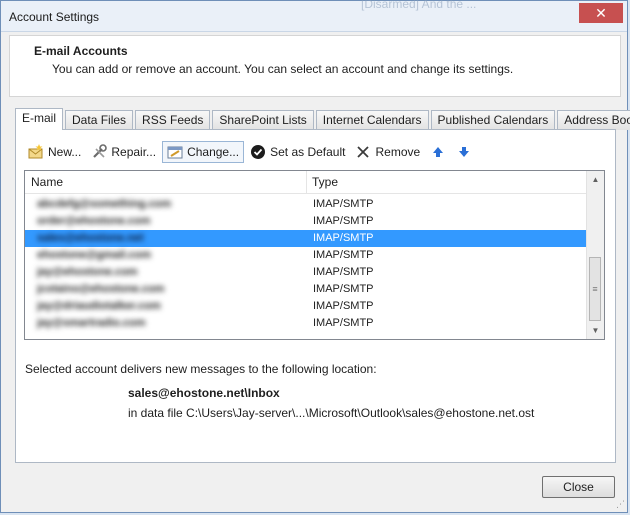 This screenshot has height=515, width=630. What do you see at coordinates (601, 13) in the screenshot?
I see `window-close-button: ✕` at bounding box center [601, 13].